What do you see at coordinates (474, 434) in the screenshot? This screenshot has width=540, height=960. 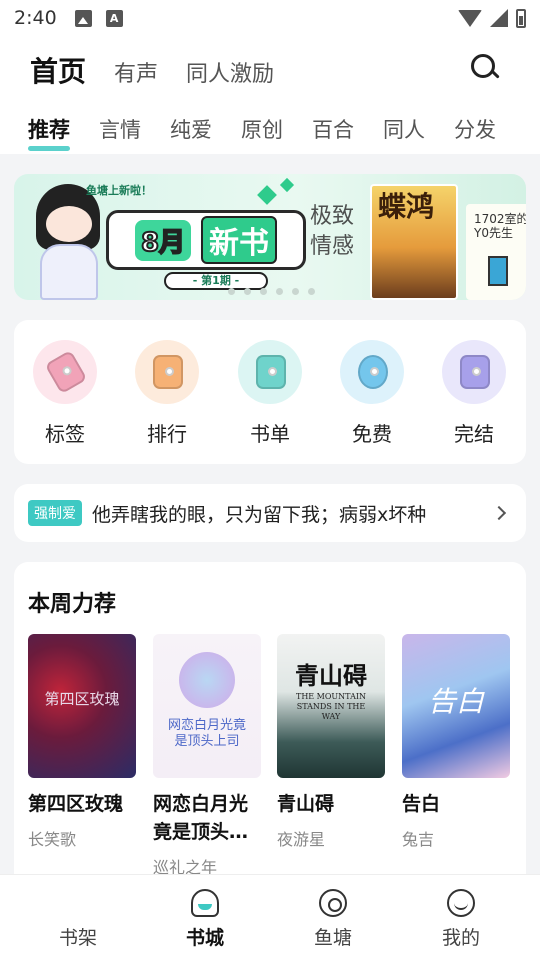 I see `category-label: 完结` at bounding box center [474, 434].